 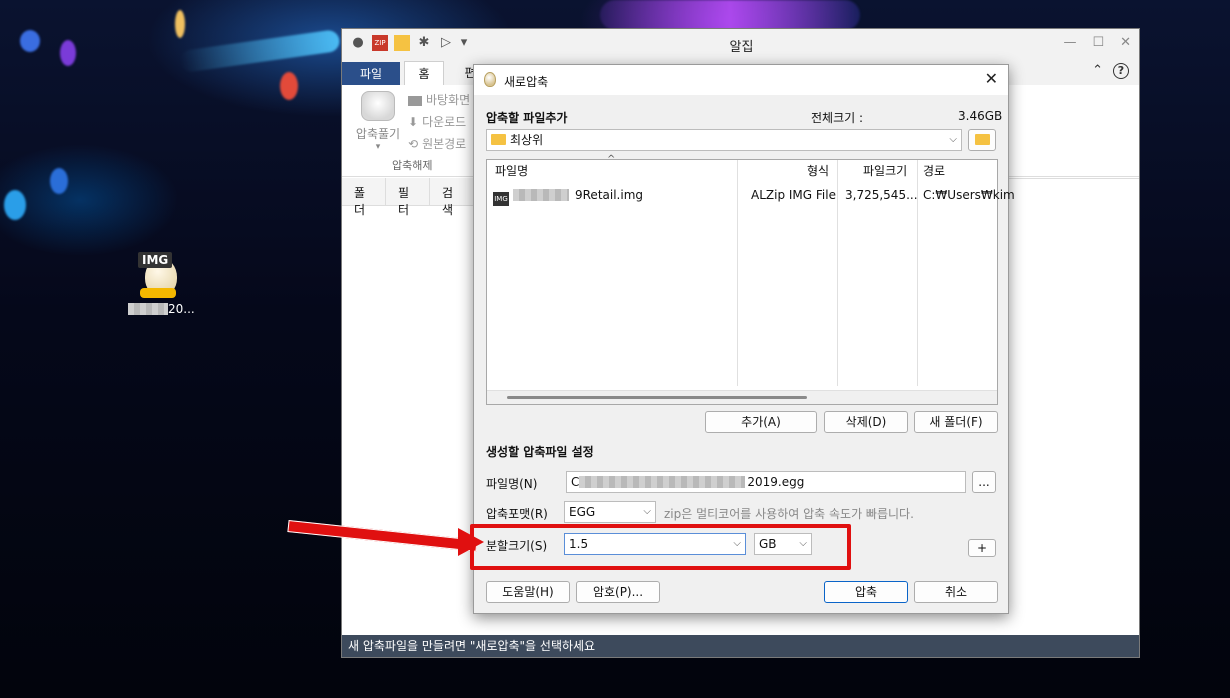 I want to click on extract-button-label: 압축풀기, so click(x=378, y=134).